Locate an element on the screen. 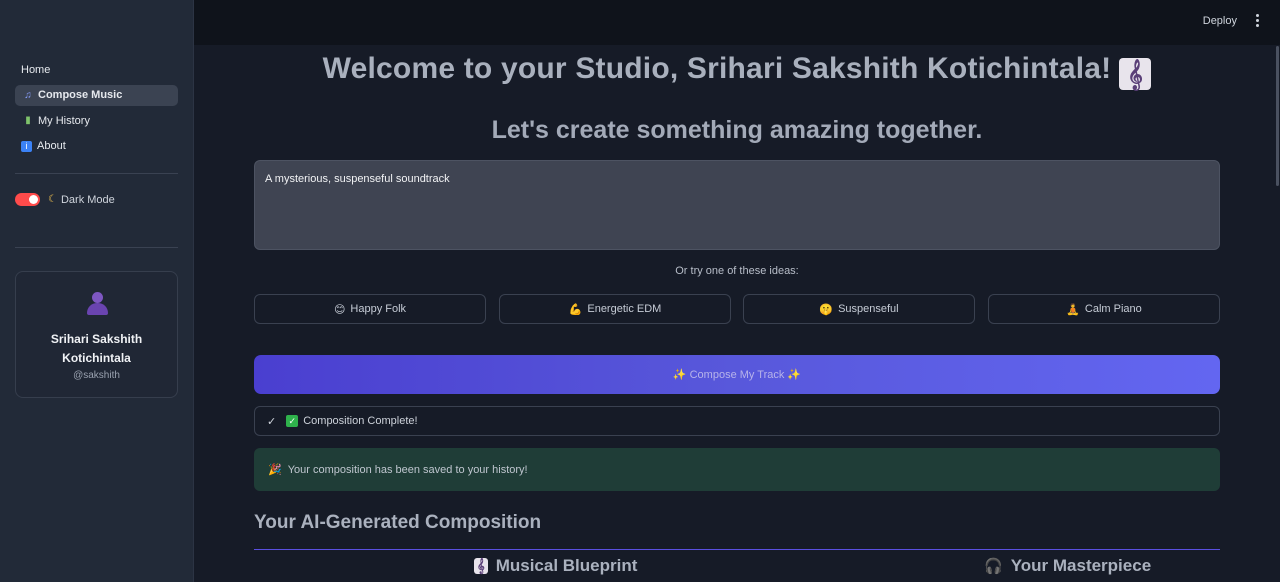 The image size is (1280, 582). headphones-icon: 🎧 is located at coordinates (993, 566).